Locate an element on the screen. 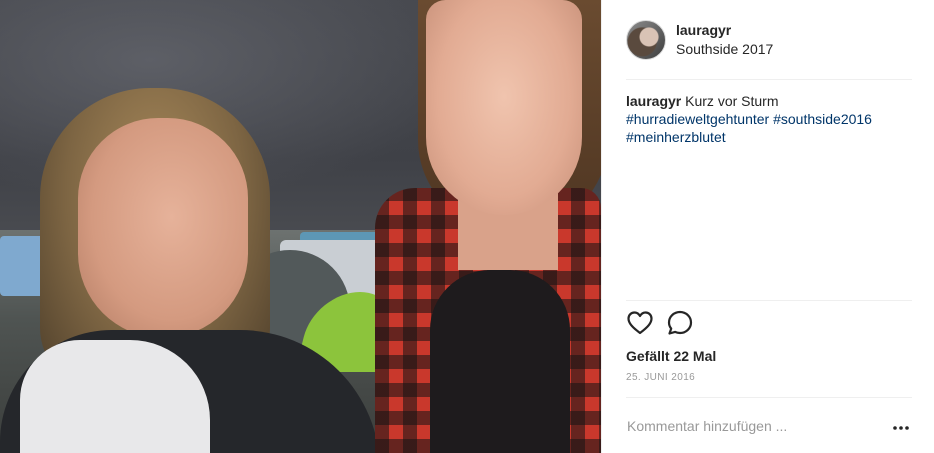  header-text: lauragyr Southside 2017 is located at coordinates (724, 39).